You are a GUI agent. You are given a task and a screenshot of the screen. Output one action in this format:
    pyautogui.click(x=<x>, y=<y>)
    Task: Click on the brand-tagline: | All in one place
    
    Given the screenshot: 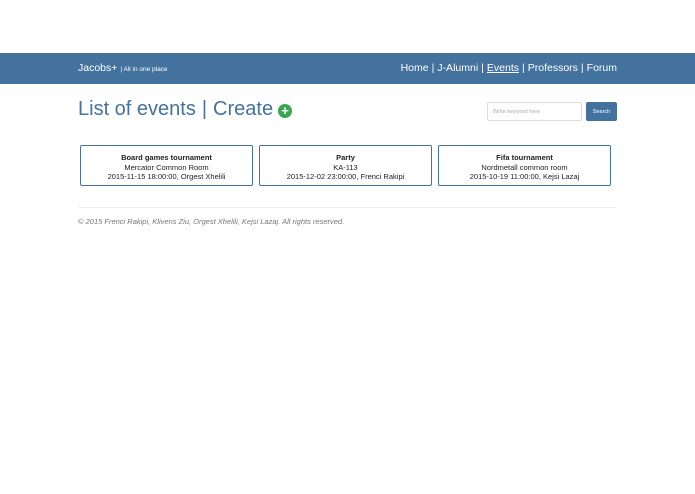 What is the action you would take?
    pyautogui.click(x=144, y=69)
    